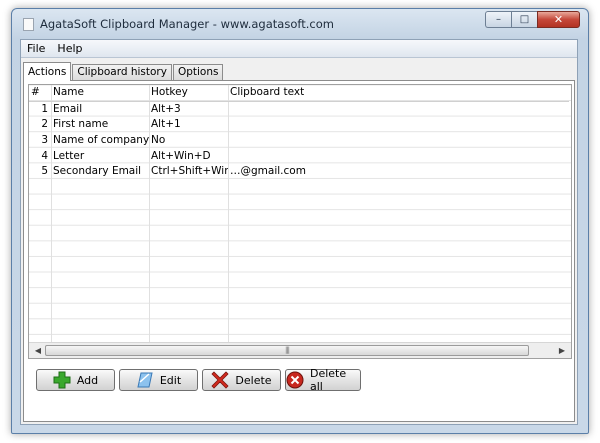 The image size is (600, 443). I want to click on column-header-number: #, so click(40, 93).